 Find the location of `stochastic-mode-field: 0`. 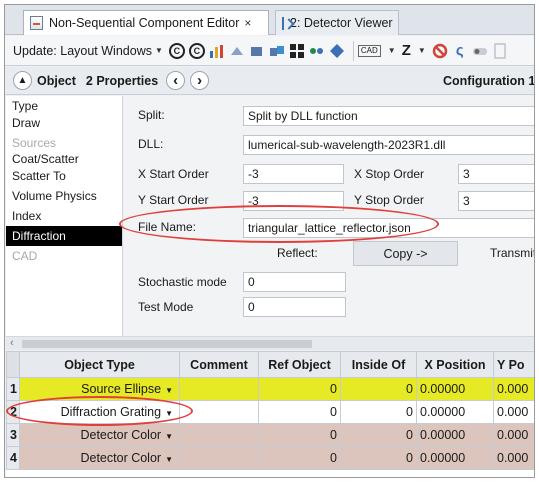

stochastic-mode-field: 0 is located at coordinates (294, 282).